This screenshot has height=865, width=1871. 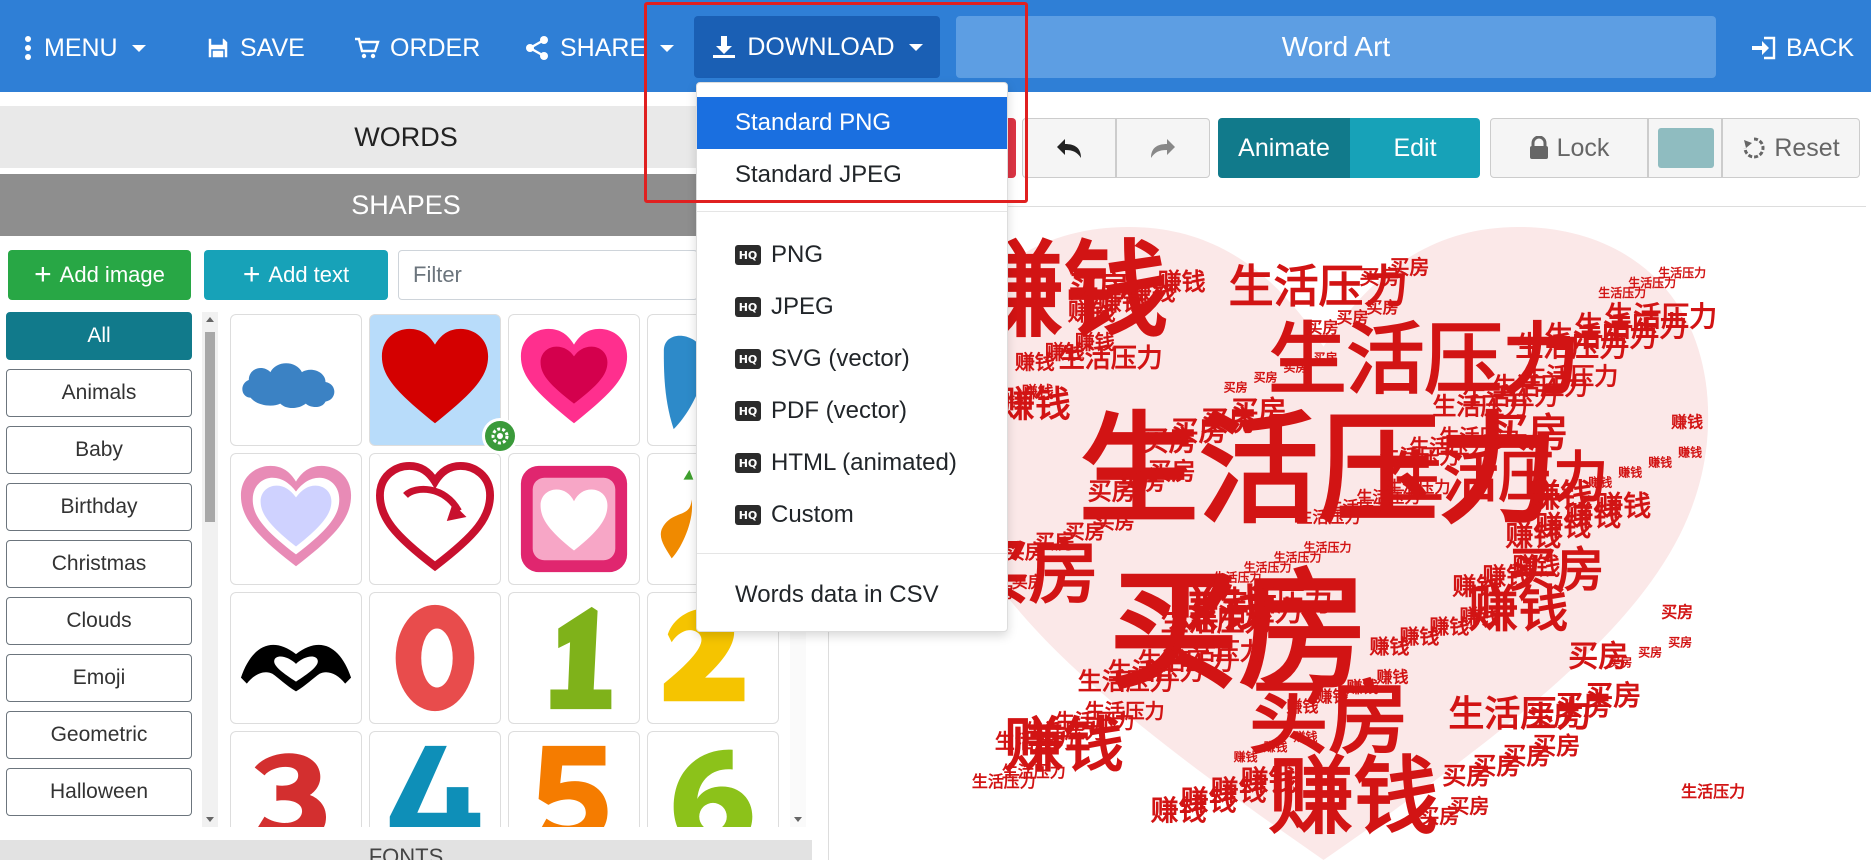 I want to click on red-heart-icon, so click(x=435, y=376).